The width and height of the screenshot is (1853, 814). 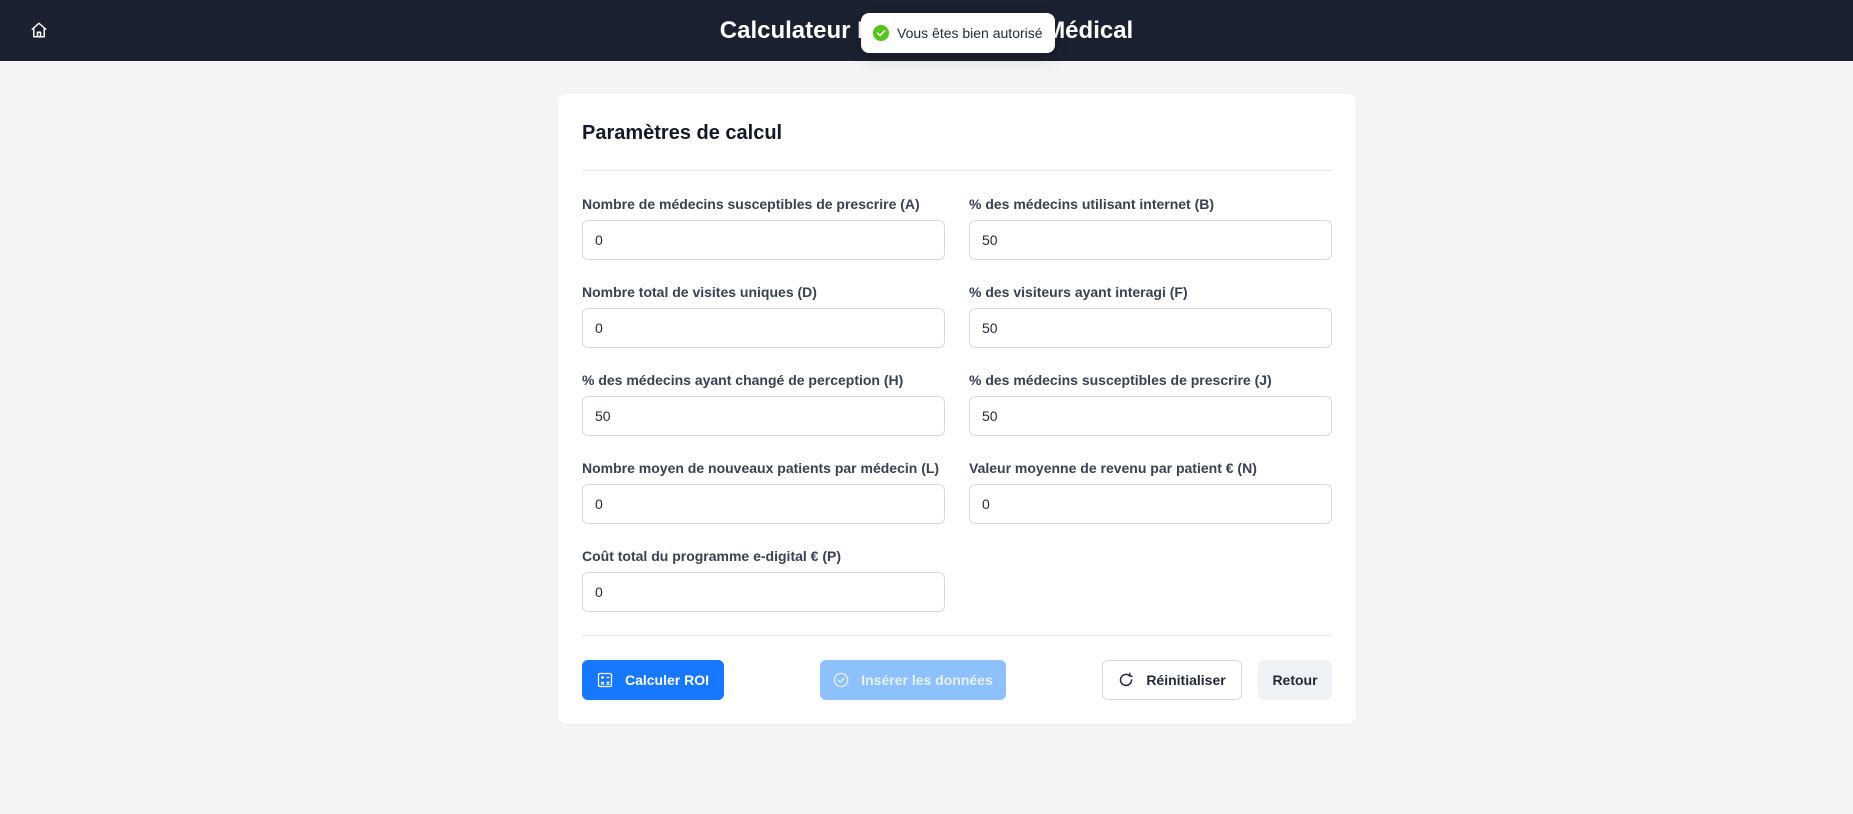 I want to click on home-icon, so click(x=39, y=30).